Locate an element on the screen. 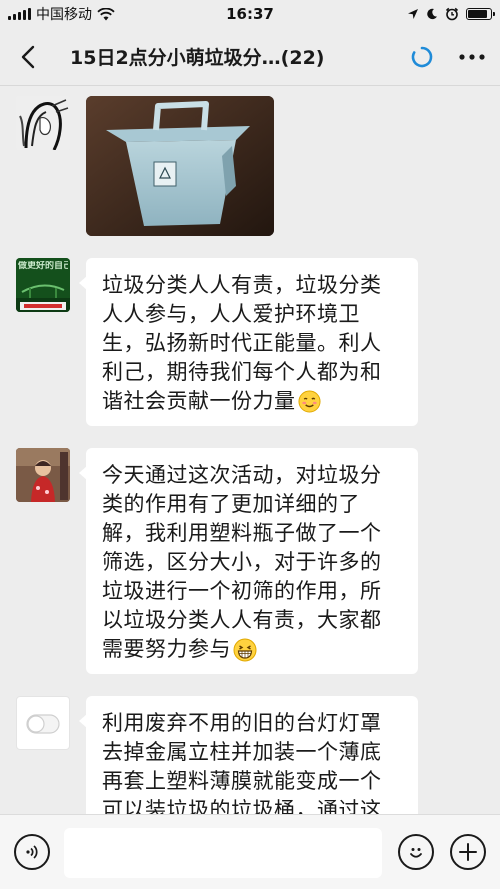 This screenshot has height=889, width=500. more-dots-icon is located at coordinates (472, 56).